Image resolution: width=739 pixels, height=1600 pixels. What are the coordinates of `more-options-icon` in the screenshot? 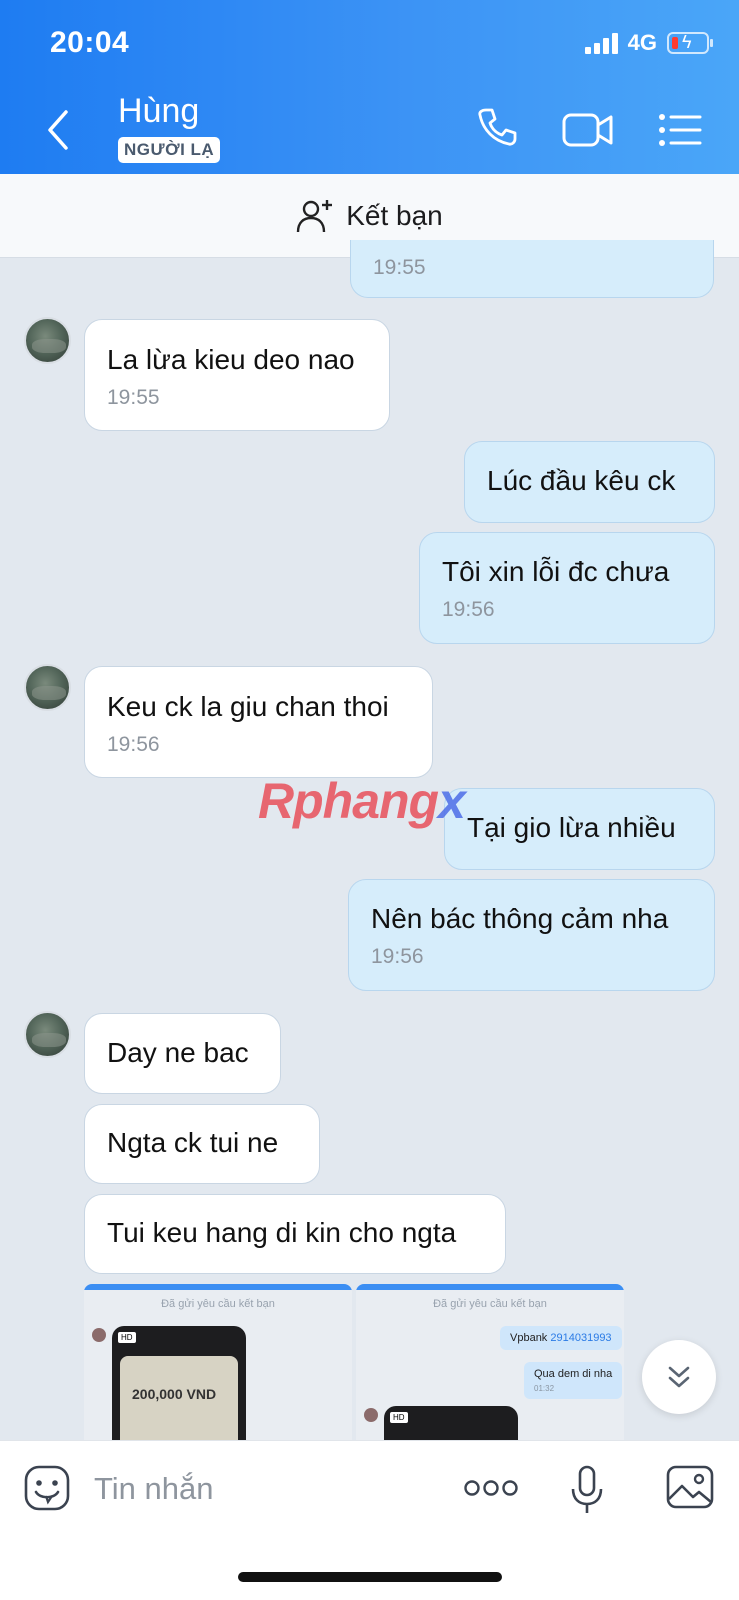 It's located at (491, 1488).